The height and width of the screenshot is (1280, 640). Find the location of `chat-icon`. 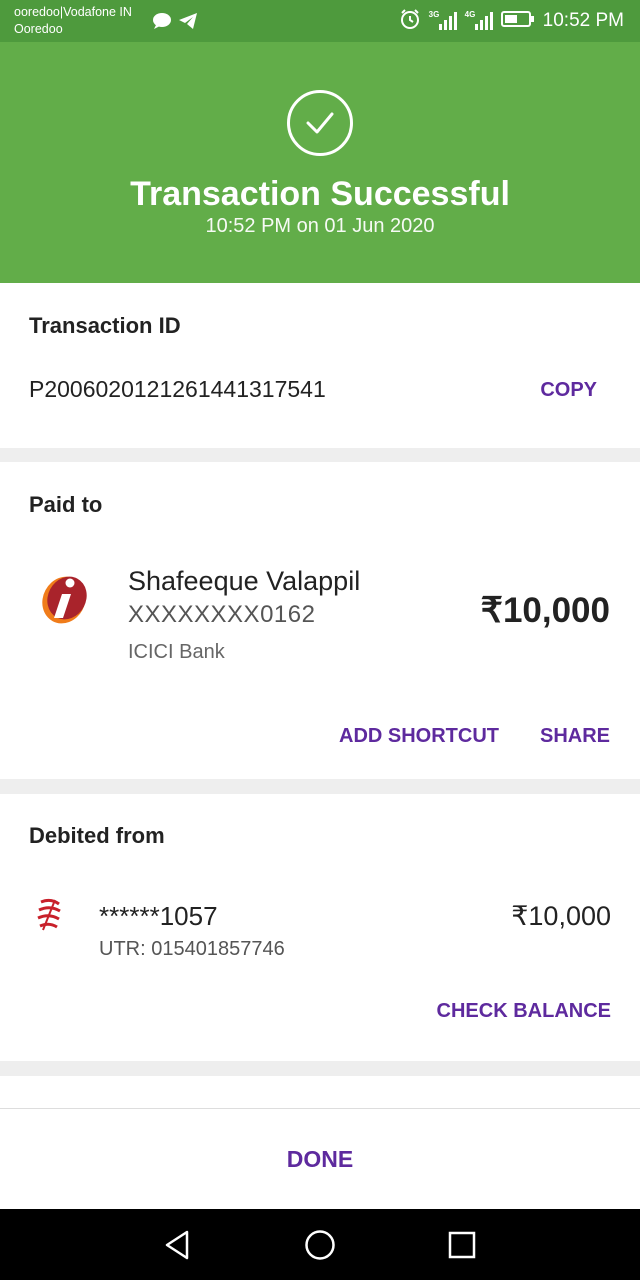

chat-icon is located at coordinates (162, 23).